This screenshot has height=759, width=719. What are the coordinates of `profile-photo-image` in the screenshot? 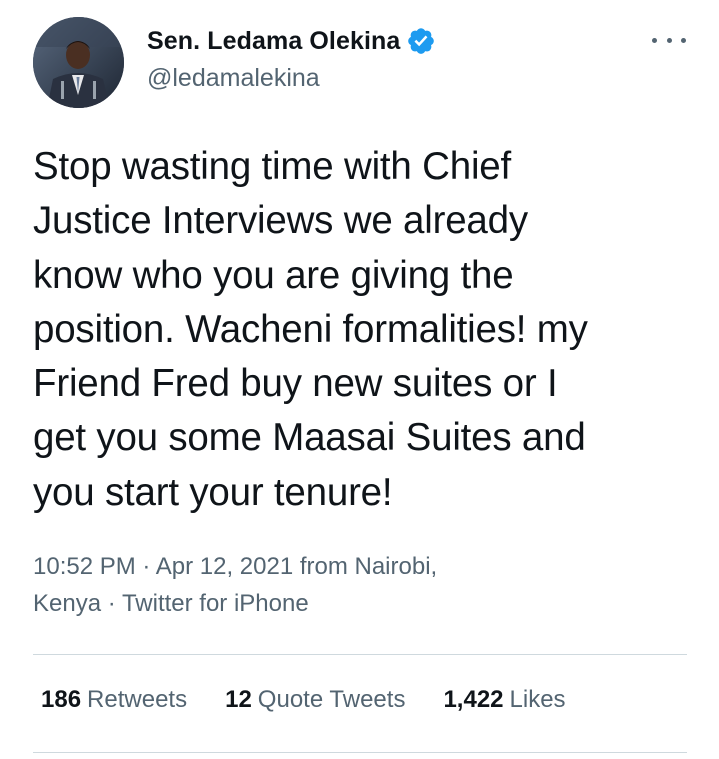 It's located at (78, 62).